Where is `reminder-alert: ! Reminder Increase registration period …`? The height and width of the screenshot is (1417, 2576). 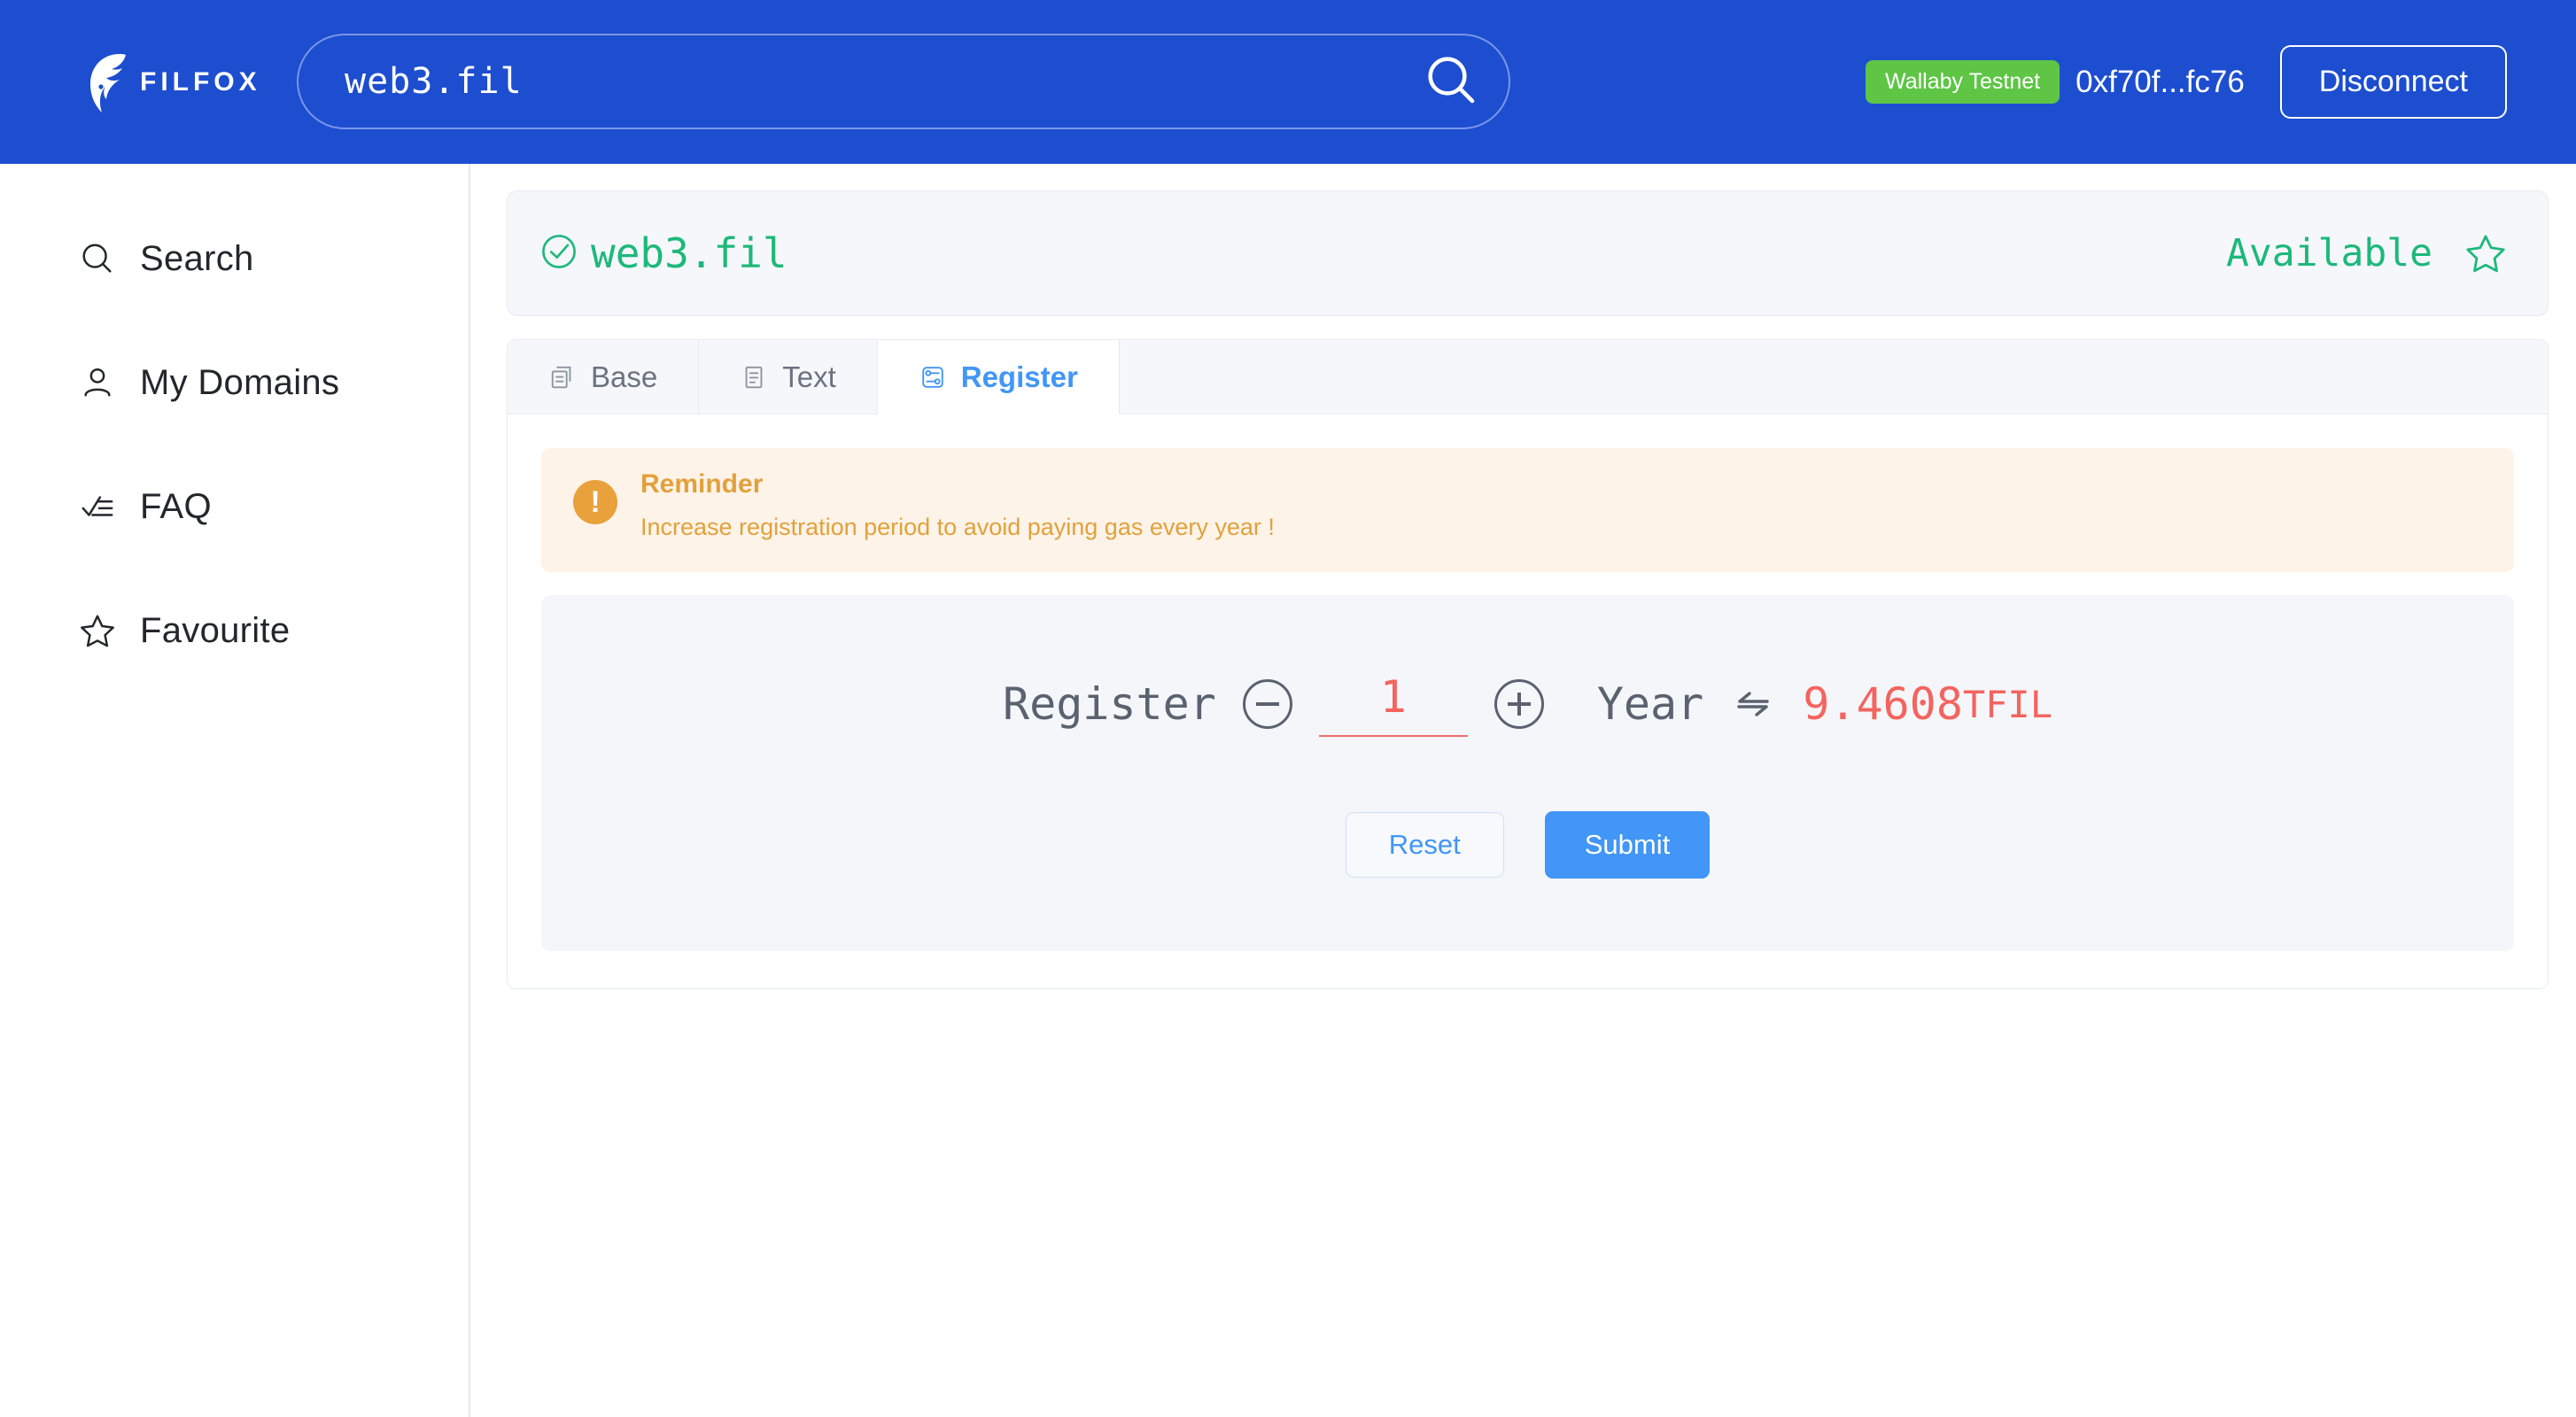 reminder-alert: ! Reminder Increase registration period … is located at coordinates (1527, 510).